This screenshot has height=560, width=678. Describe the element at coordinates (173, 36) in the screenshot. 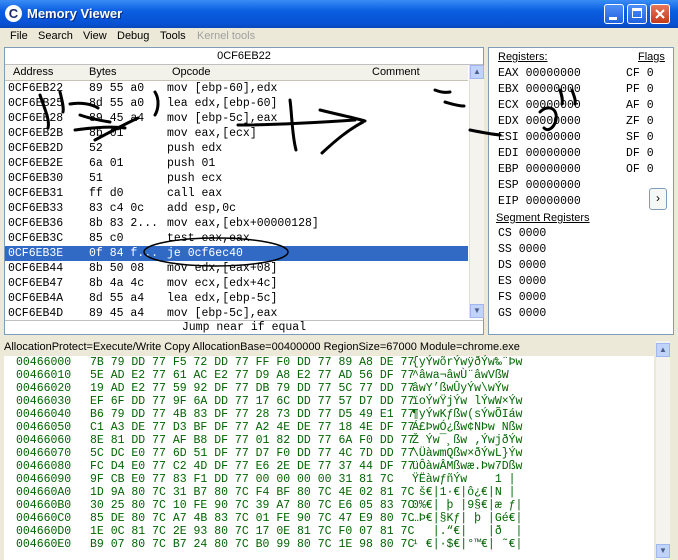

I see `menu-tools: Tools` at that location.